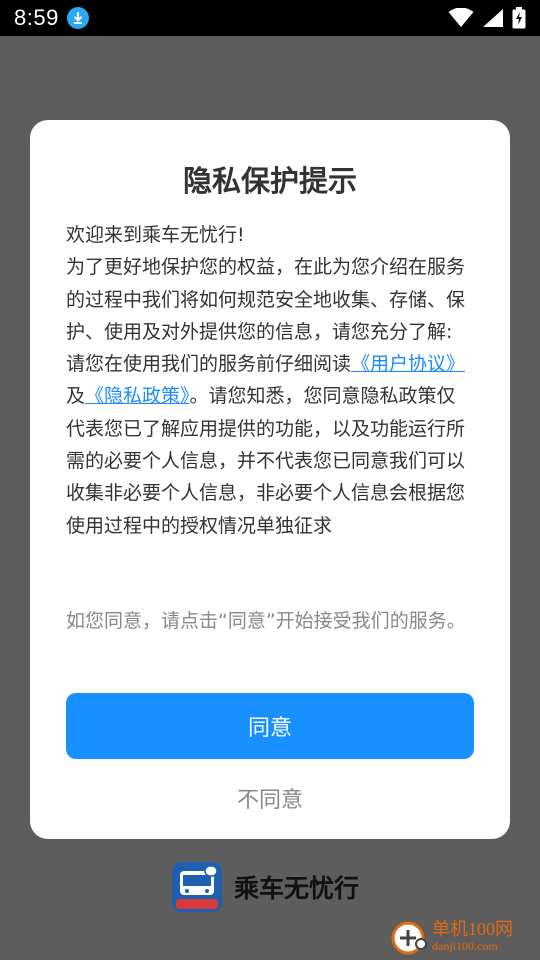 This screenshot has height=960, width=540. What do you see at coordinates (269, 181) in the screenshot?
I see `dialog-title: 隐私保护提示` at bounding box center [269, 181].